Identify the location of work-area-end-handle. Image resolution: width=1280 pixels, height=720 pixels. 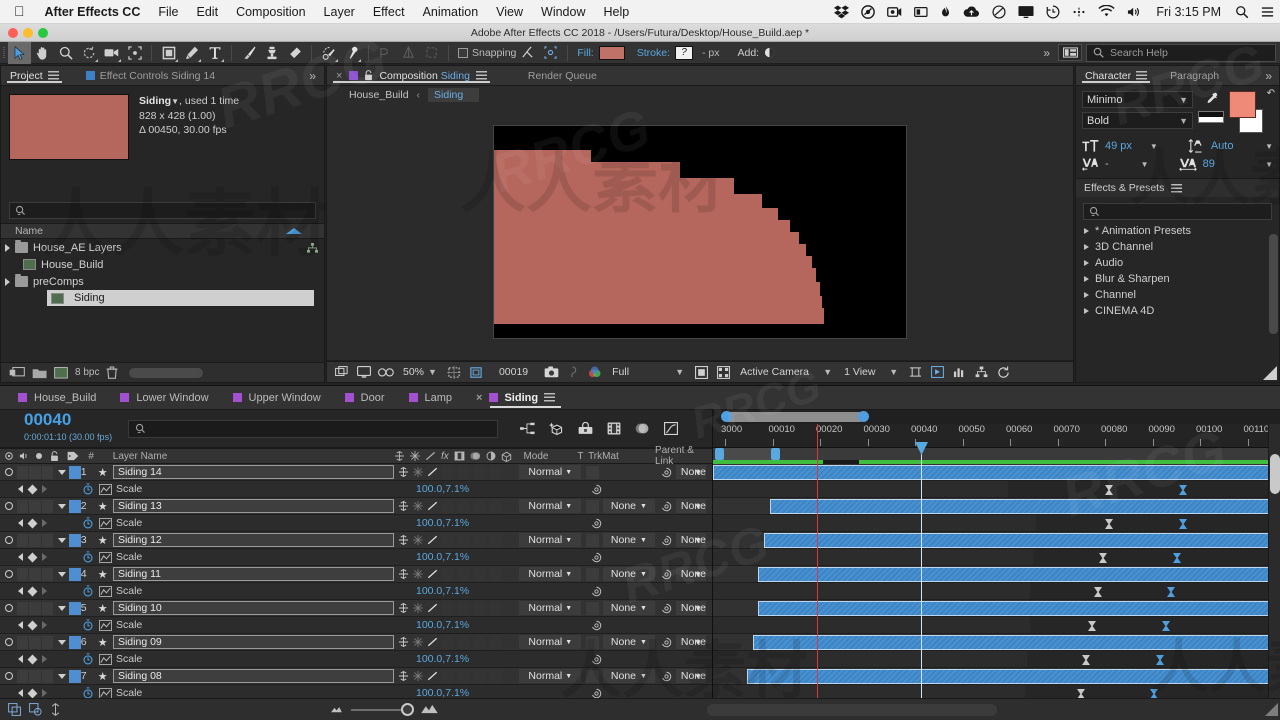
(775, 454).